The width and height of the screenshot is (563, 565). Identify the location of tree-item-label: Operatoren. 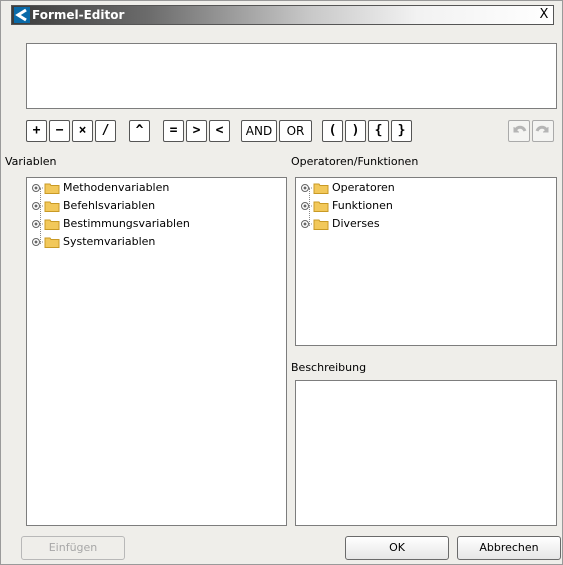
(363, 187).